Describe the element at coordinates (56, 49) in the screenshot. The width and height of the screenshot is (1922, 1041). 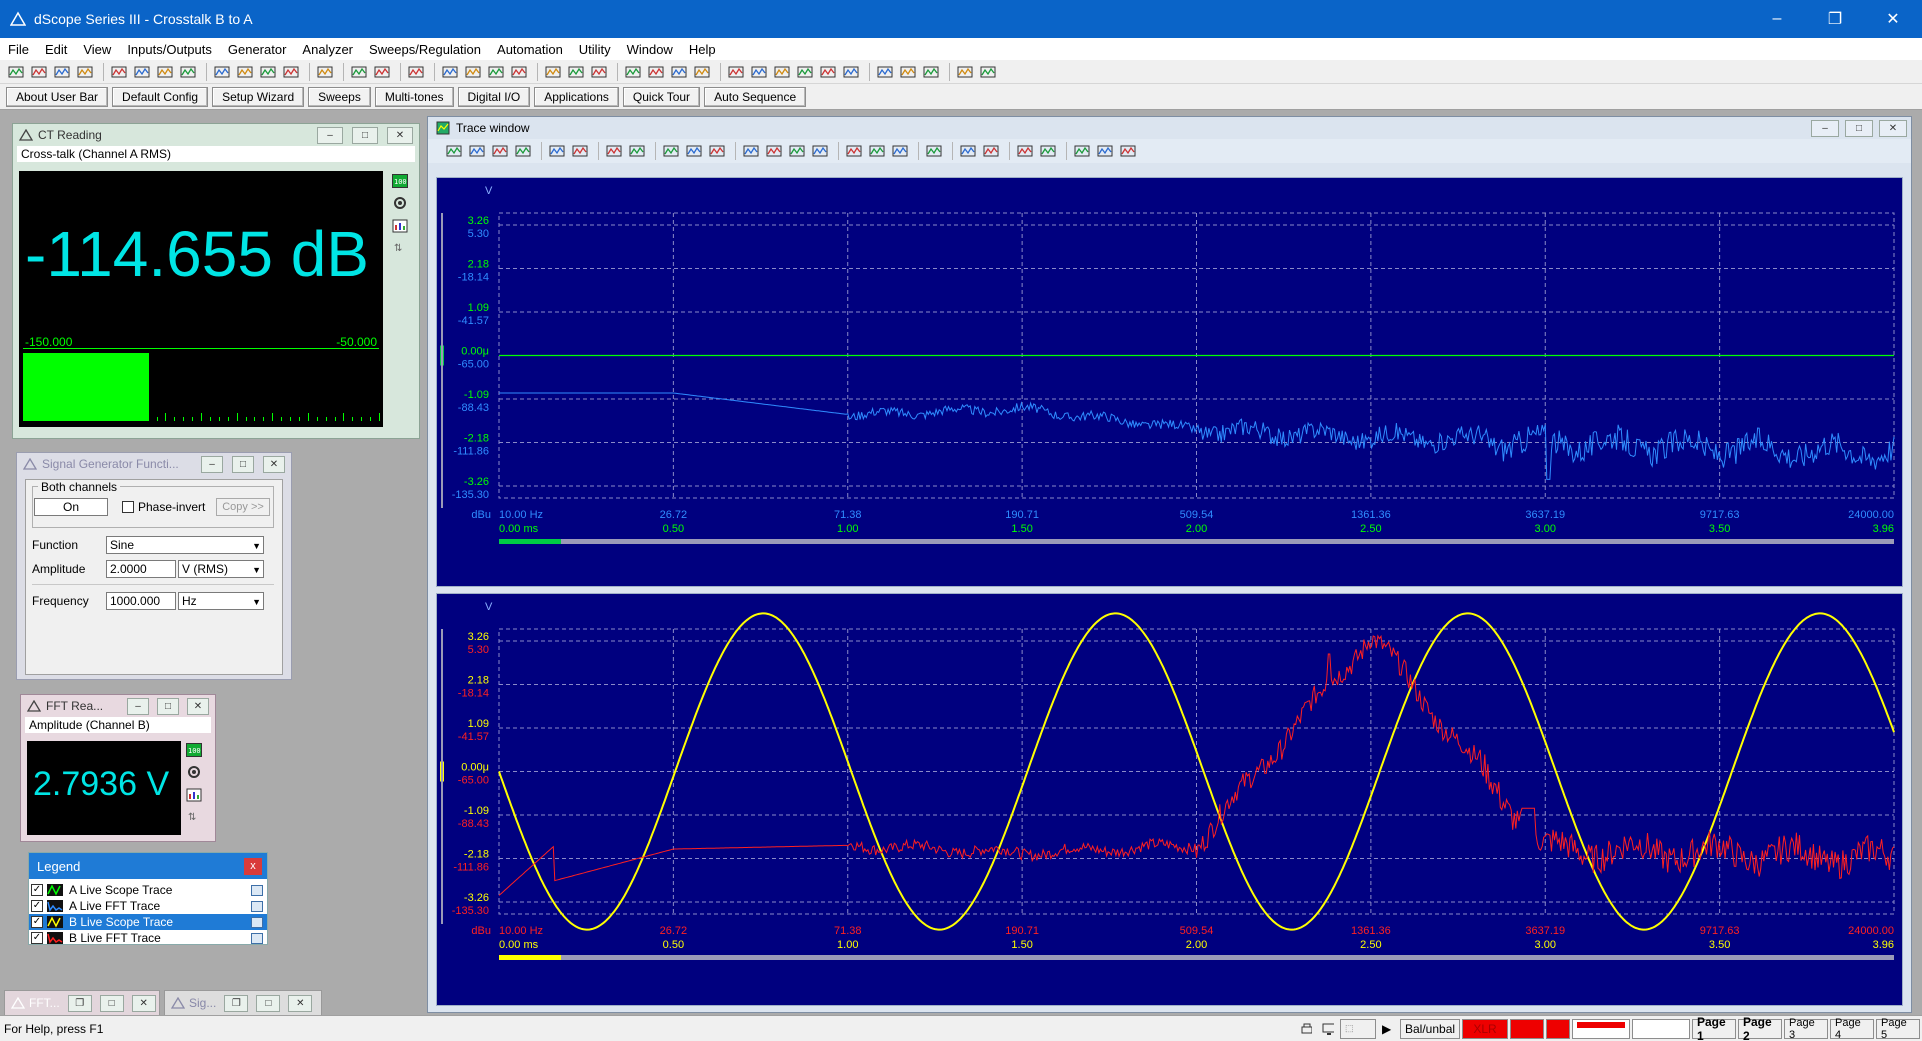
I see `menu-edit: Edit` at that location.